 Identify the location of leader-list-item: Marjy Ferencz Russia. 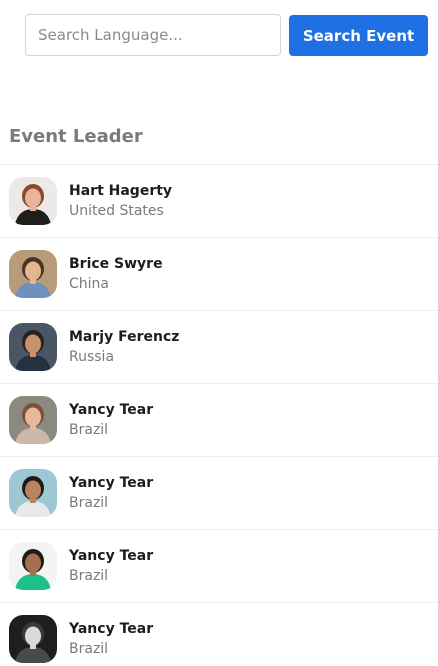
(219, 347).